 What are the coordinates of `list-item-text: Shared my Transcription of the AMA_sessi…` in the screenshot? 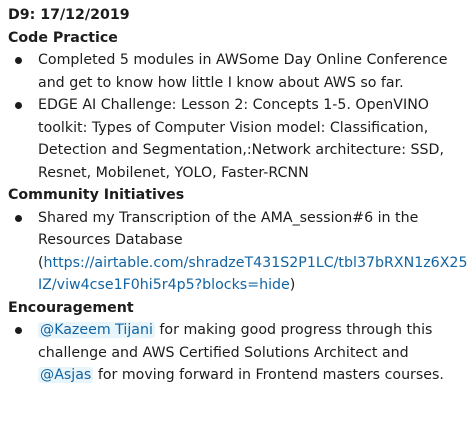 It's located at (228, 229).